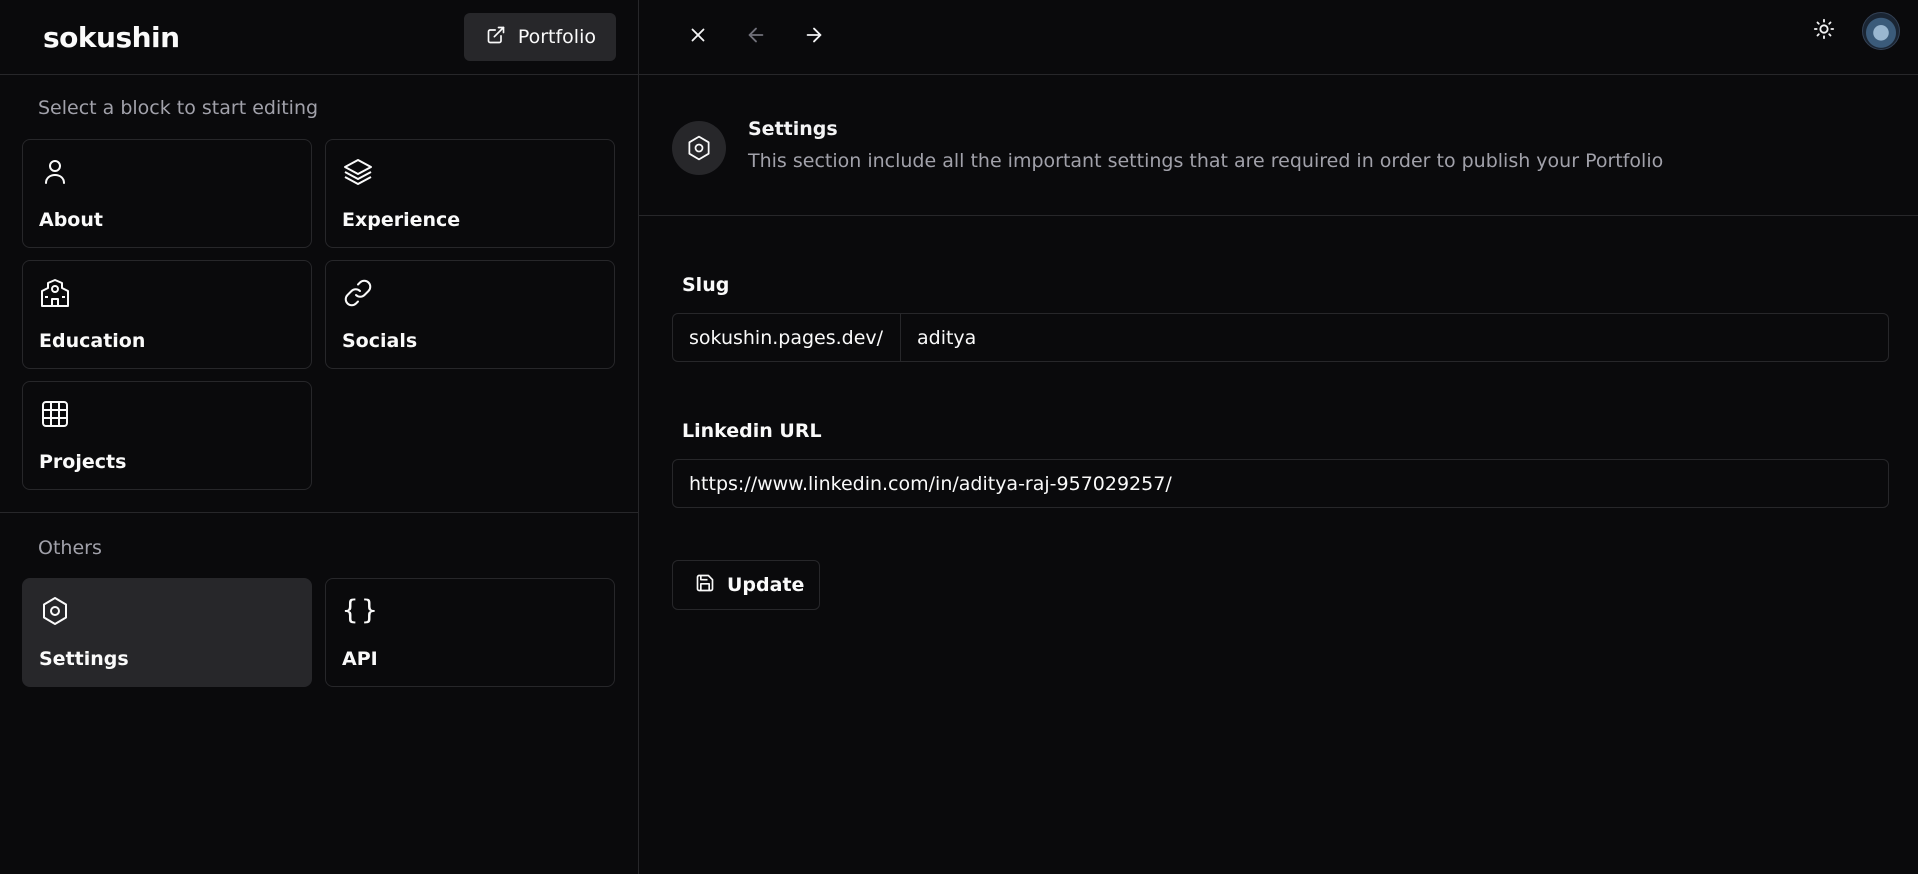 The width and height of the screenshot is (1918, 874). Describe the element at coordinates (319, 37) in the screenshot. I see `sidebar-header: sokushin Portfolio` at that location.